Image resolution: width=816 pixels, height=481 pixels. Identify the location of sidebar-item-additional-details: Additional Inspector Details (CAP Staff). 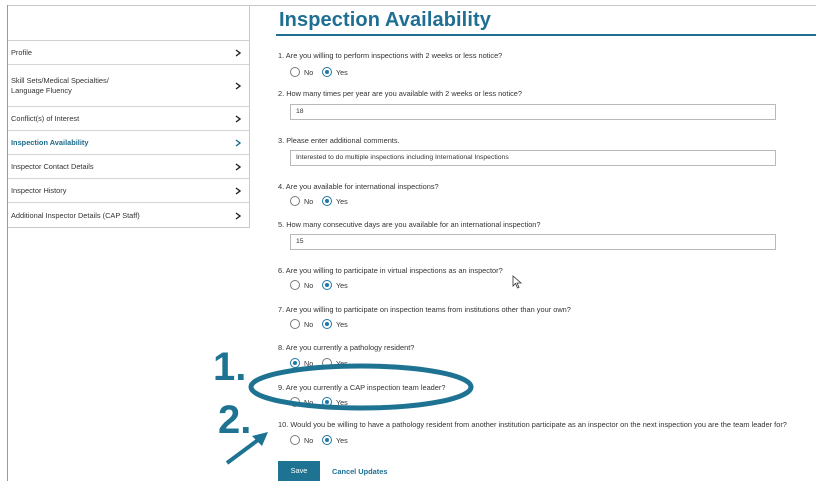
(128, 215).